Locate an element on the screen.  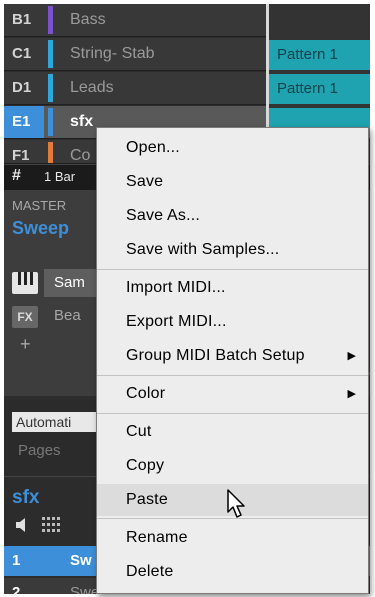
group-id: B1 is located at coordinates (22, 19).